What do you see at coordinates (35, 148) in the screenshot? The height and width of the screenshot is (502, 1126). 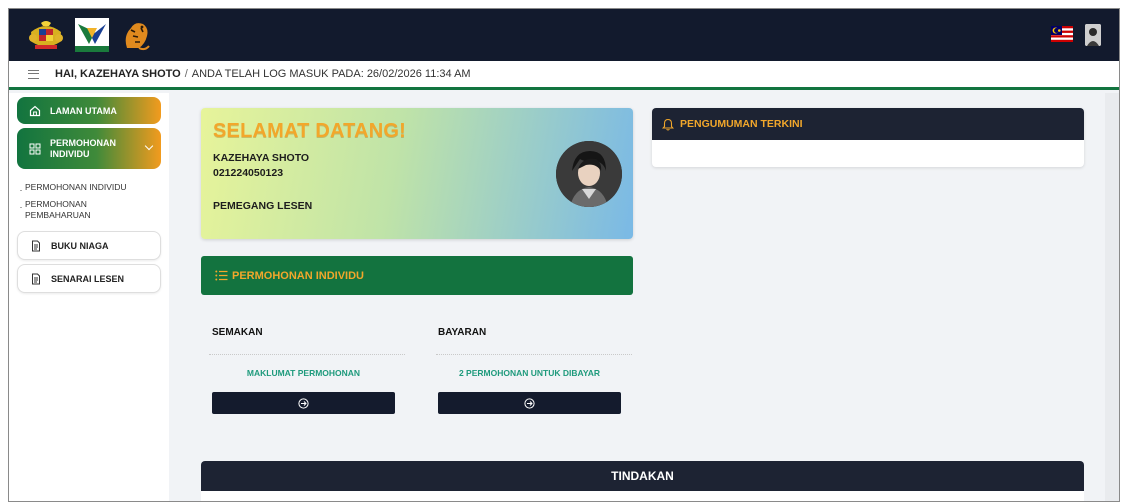 I see `grid-icon` at bounding box center [35, 148].